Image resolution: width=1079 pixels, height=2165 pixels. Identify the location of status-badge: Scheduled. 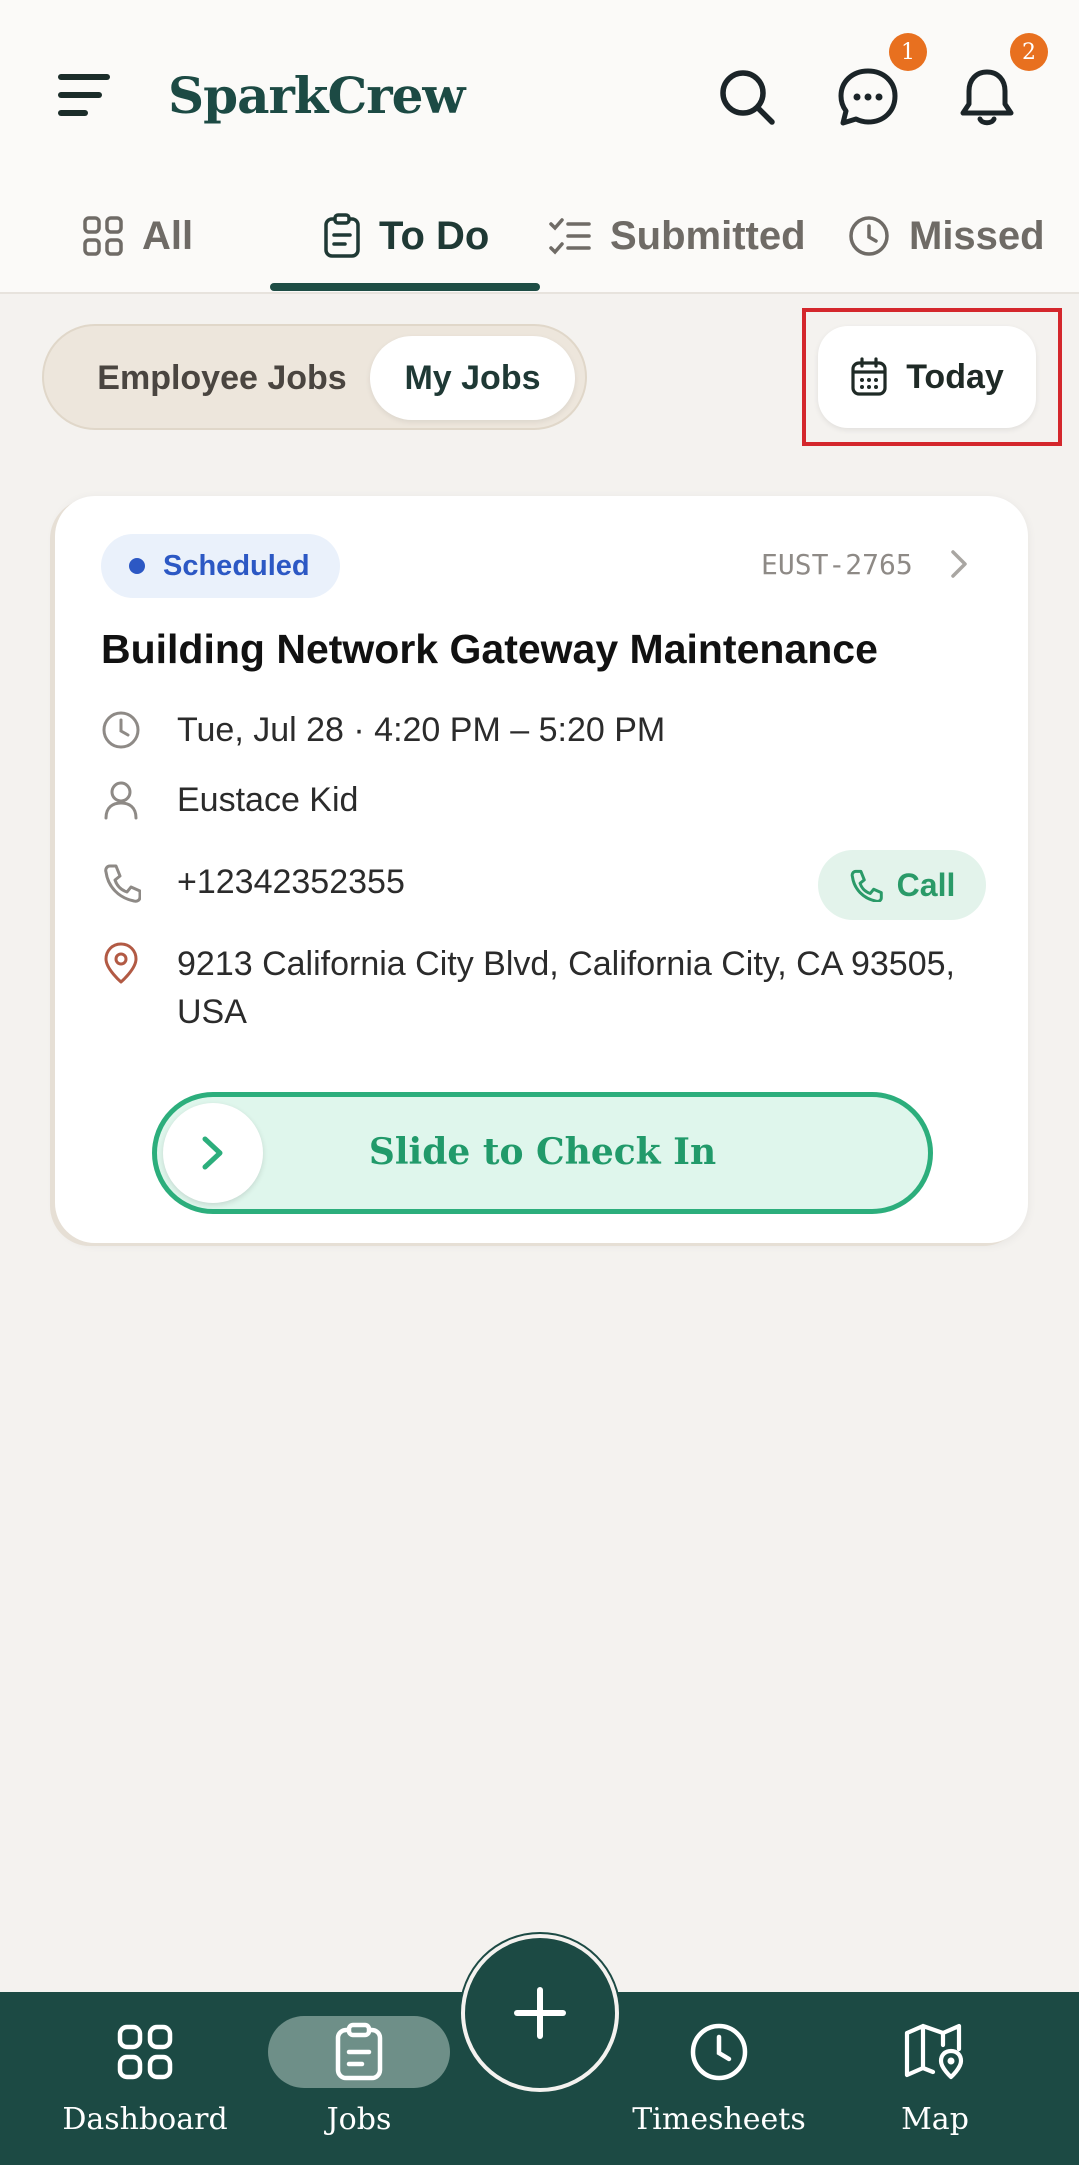
(220, 566).